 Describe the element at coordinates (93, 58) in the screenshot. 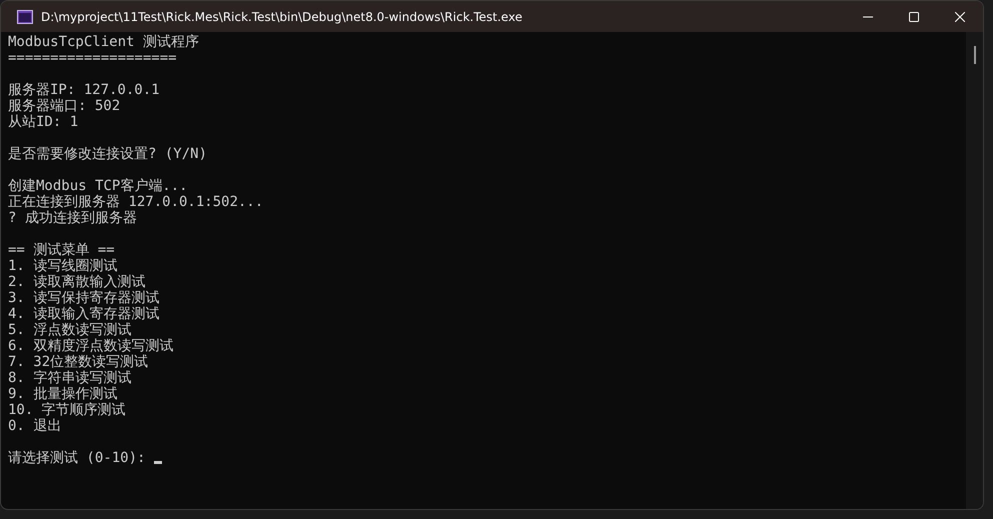

I see `console-line: ====================` at that location.